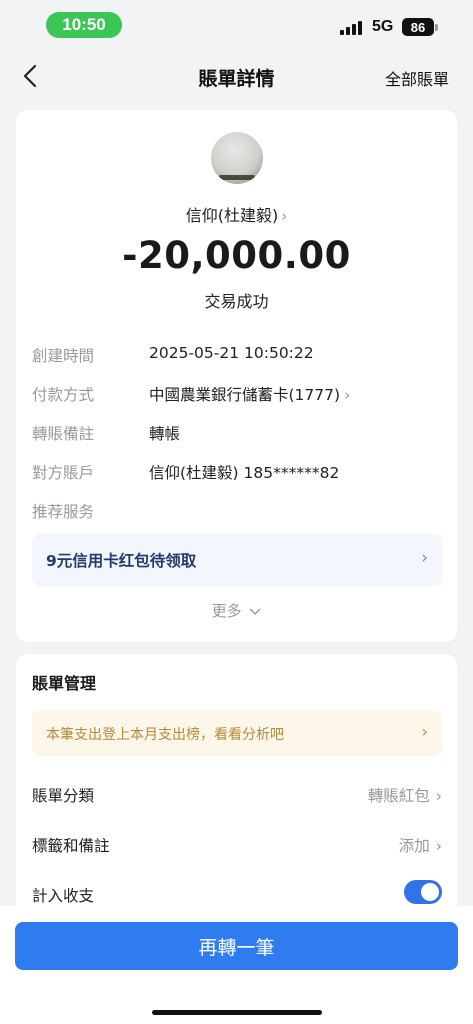 This screenshot has height=1024, width=473. I want to click on payee-name: 信仰(杜建毅), so click(232, 215).